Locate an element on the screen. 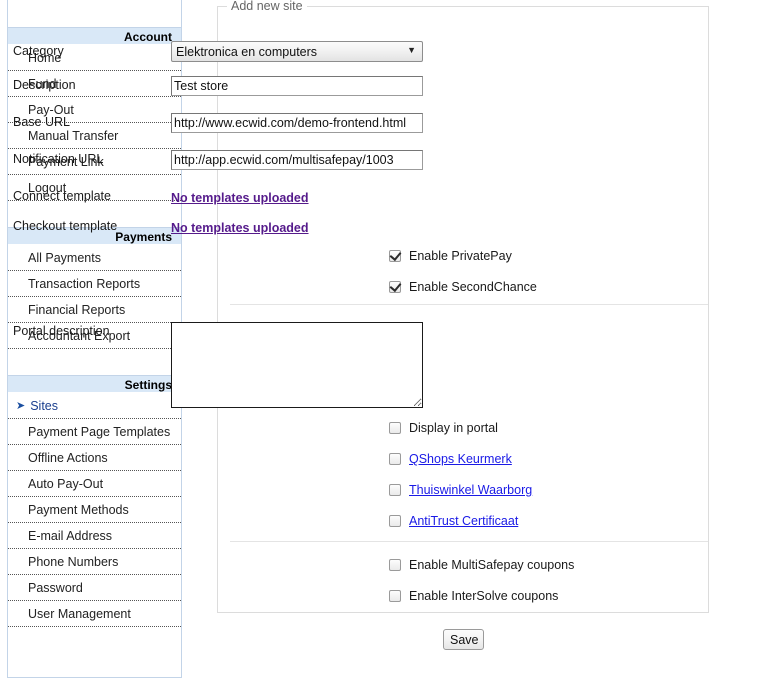  thuiswinkel-waarborg-link: Thuiswinkel Waarborg is located at coordinates (470, 490).